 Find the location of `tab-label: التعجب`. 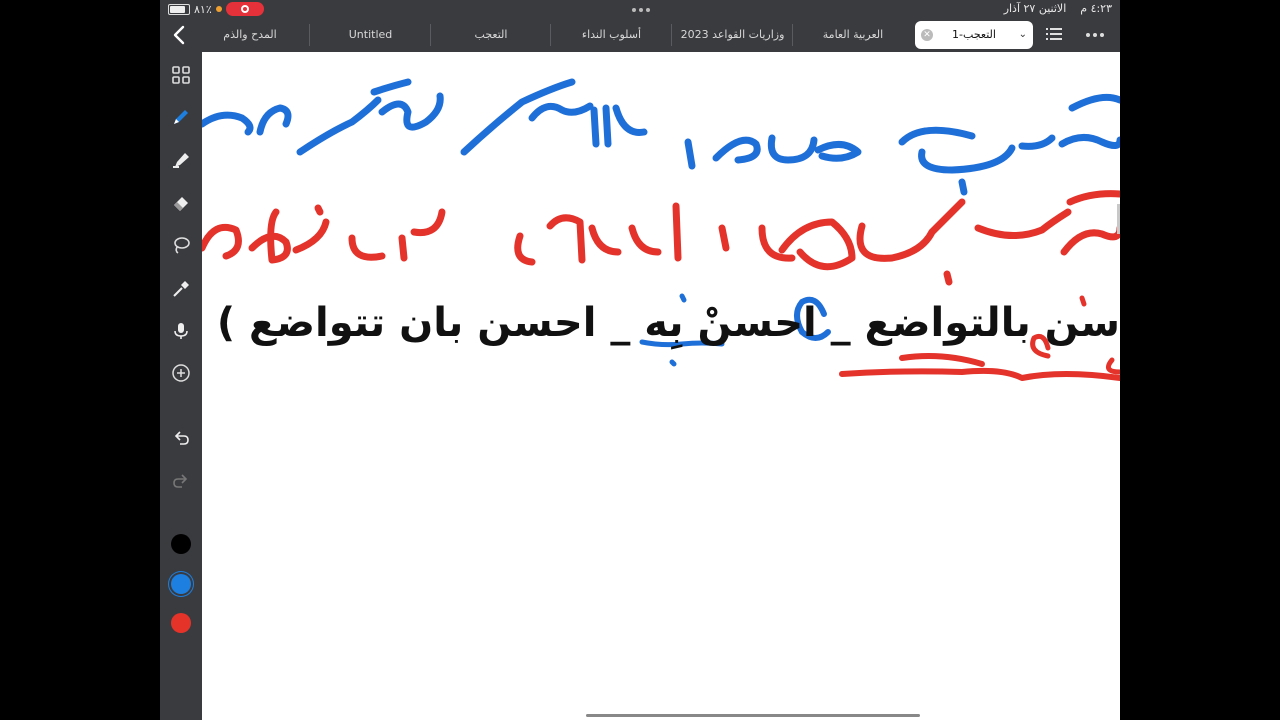

tab-label: التعجب is located at coordinates (491, 34).